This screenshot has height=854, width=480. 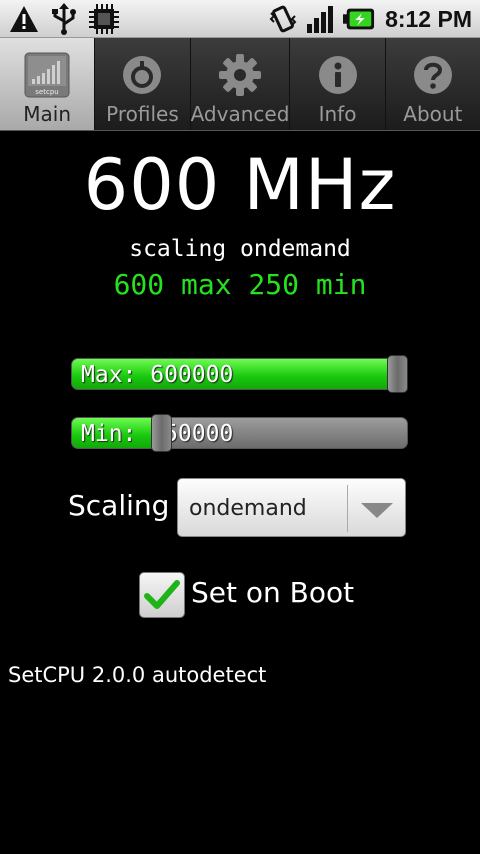 What do you see at coordinates (321, 19) in the screenshot?
I see `signal-icon` at bounding box center [321, 19].